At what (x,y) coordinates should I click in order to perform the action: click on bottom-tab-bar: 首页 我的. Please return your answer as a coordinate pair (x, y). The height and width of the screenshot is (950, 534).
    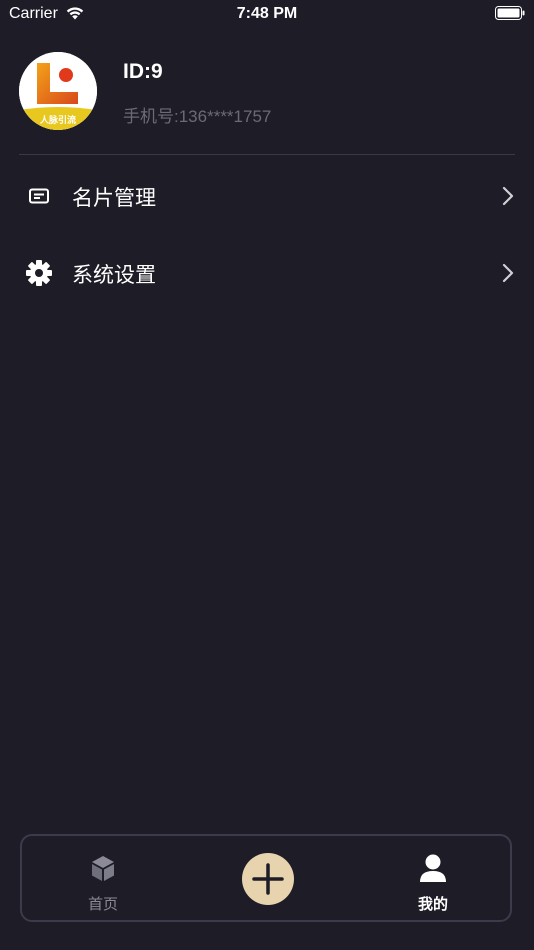
    Looking at the image, I should click on (266, 878).